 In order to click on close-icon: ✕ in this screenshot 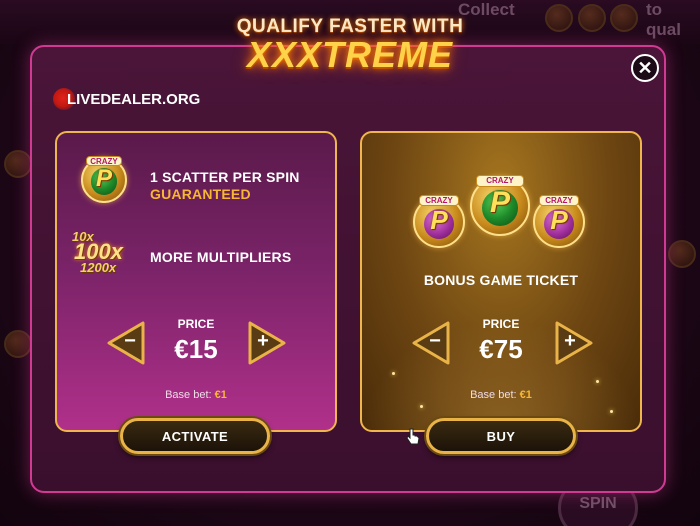, I will do `click(645, 68)`.